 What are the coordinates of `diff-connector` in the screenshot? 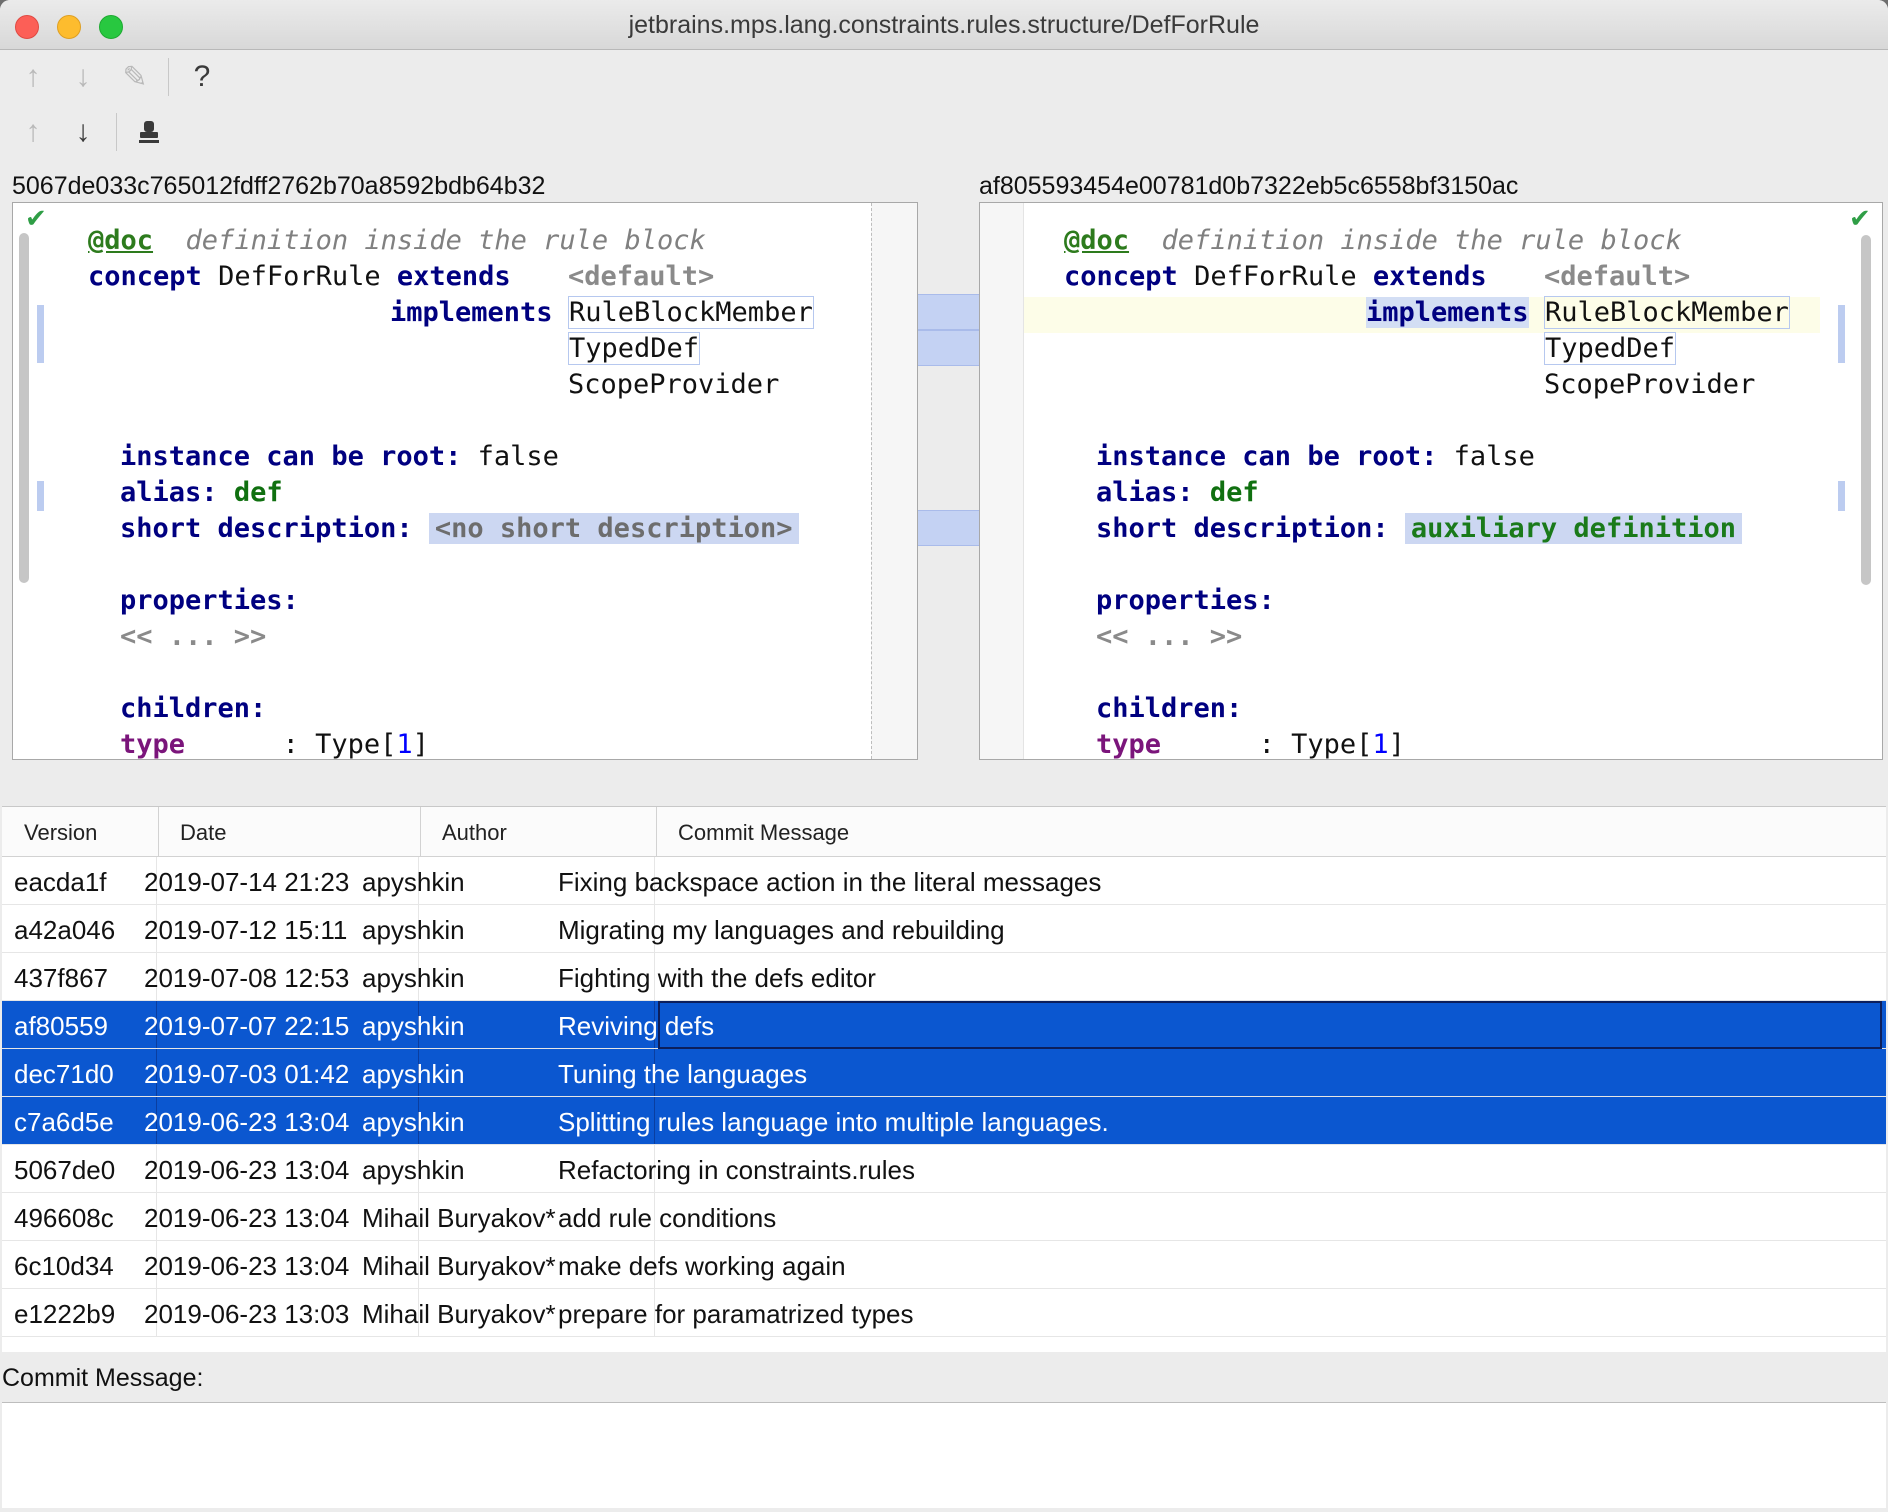 It's located at (948, 312).